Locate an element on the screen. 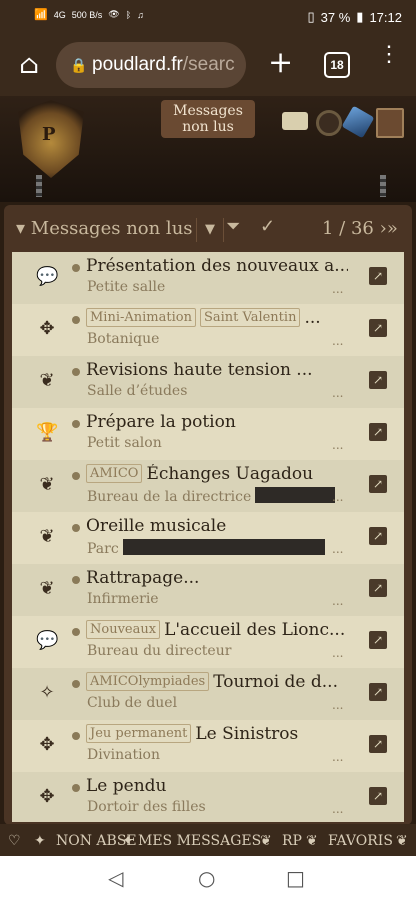  message-location: Salle d’études is located at coordinates (137, 391).